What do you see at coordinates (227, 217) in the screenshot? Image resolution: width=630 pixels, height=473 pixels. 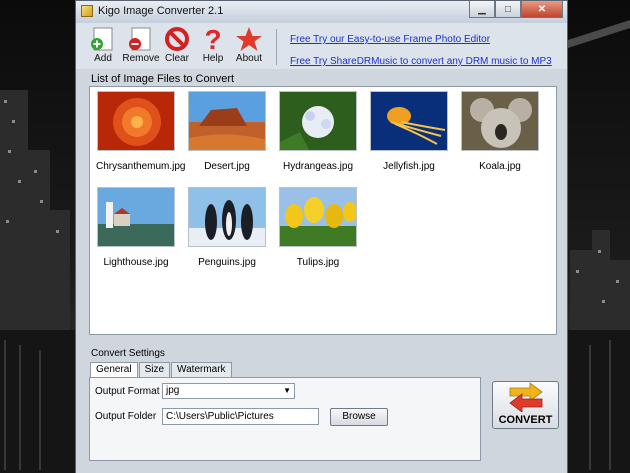 I see `penguins-thumbnail` at bounding box center [227, 217].